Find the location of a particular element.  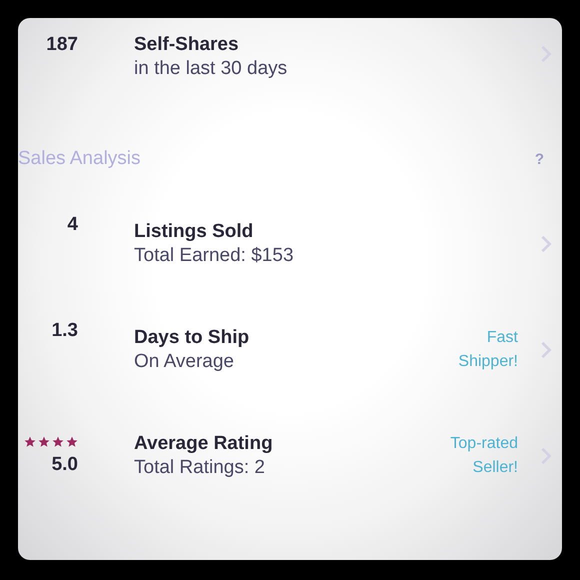

seller-label: Fast Shipper! is located at coordinates (488, 350).